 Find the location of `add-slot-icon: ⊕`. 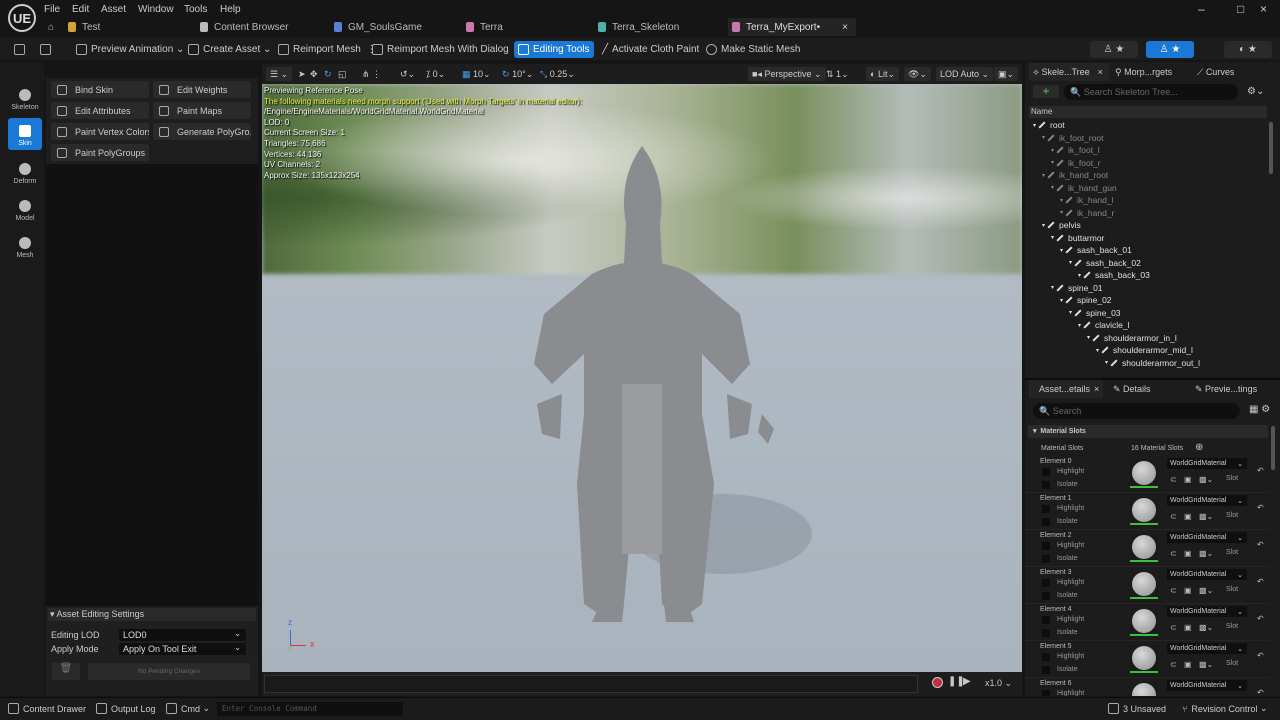

add-slot-icon: ⊕ is located at coordinates (1199, 447).